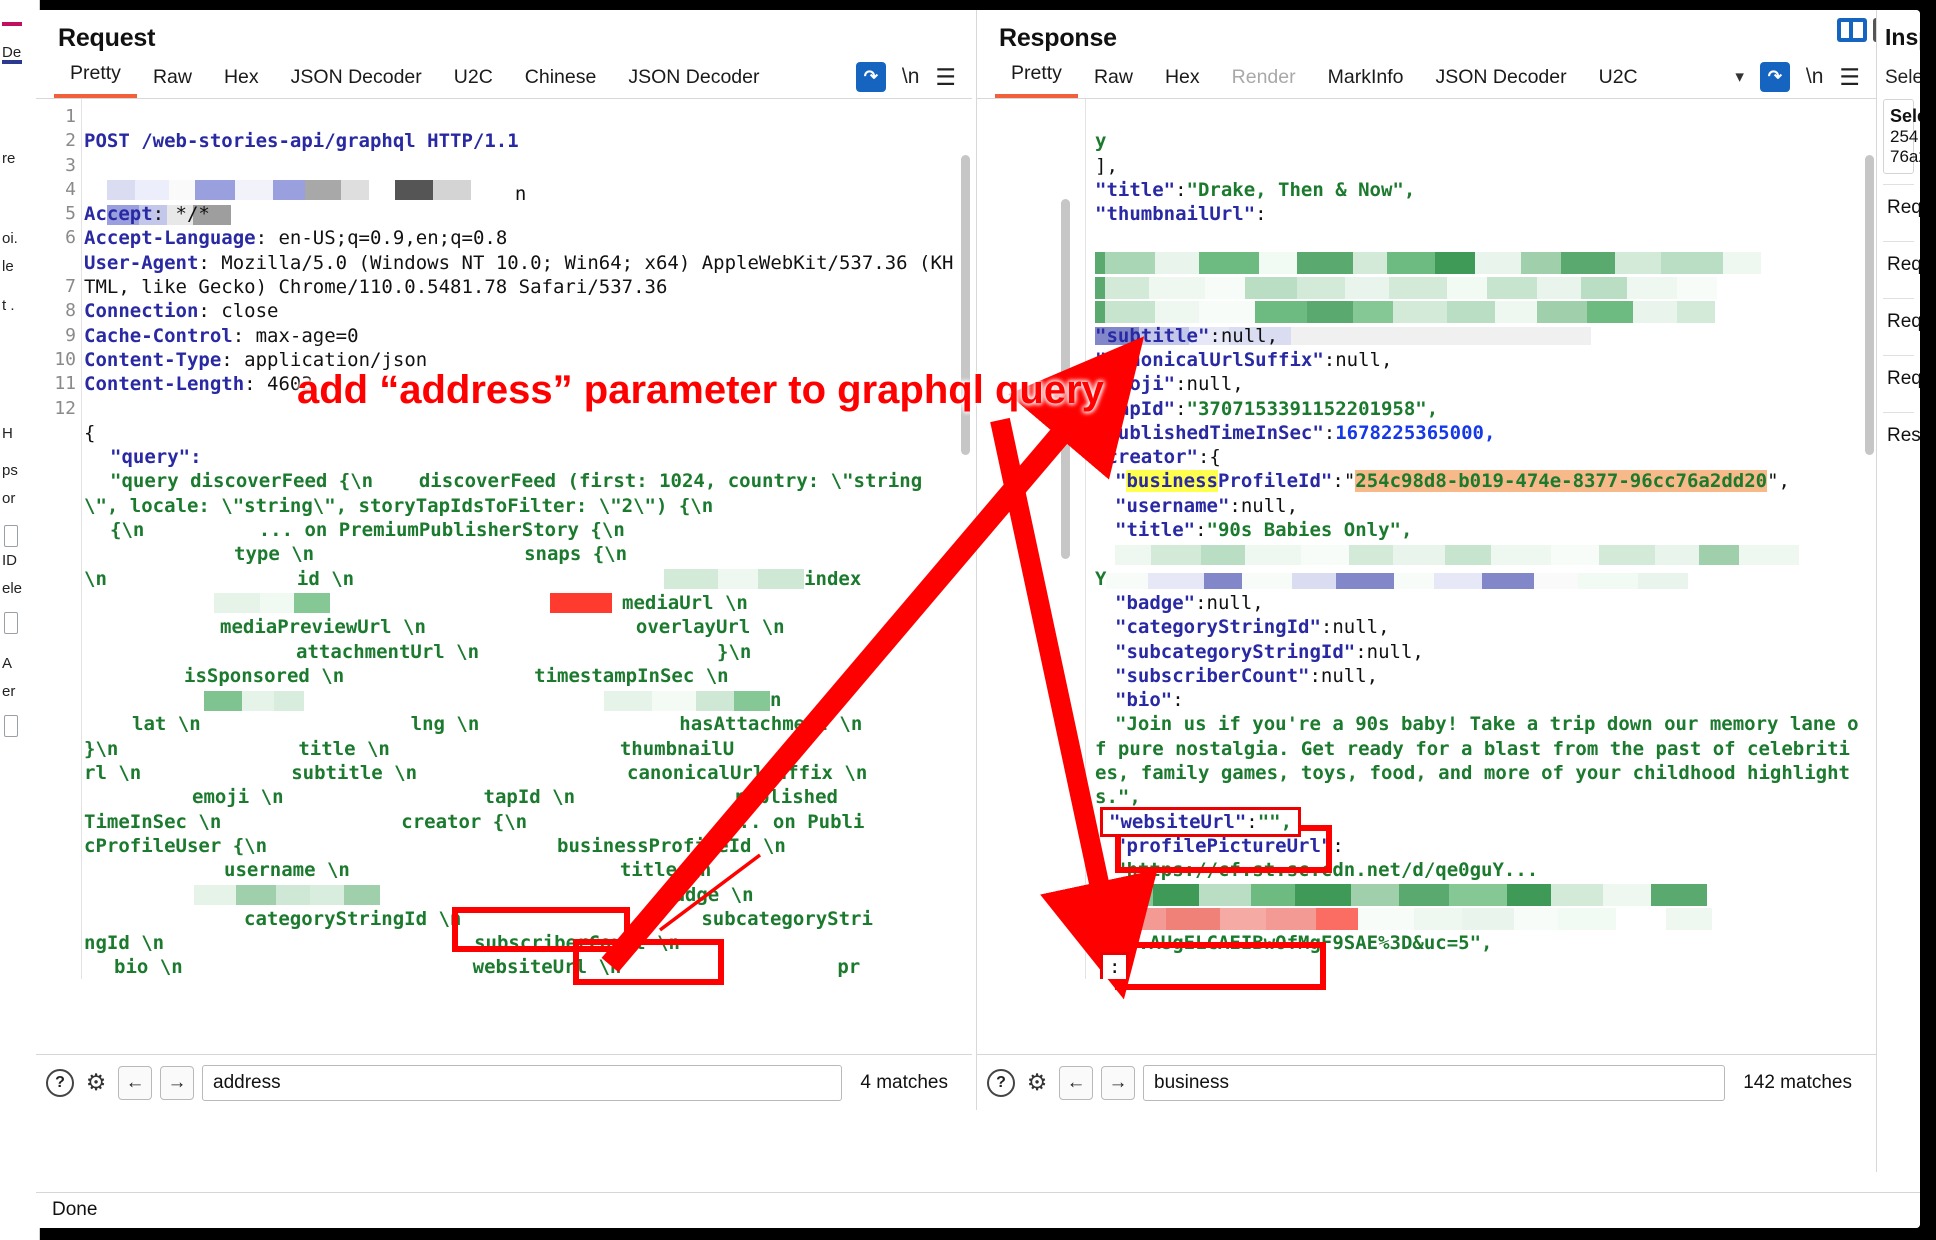 The height and width of the screenshot is (1240, 1936). Describe the element at coordinates (356, 82) in the screenshot. I see `tab-request-json-decoder: JSON Decoder` at that location.